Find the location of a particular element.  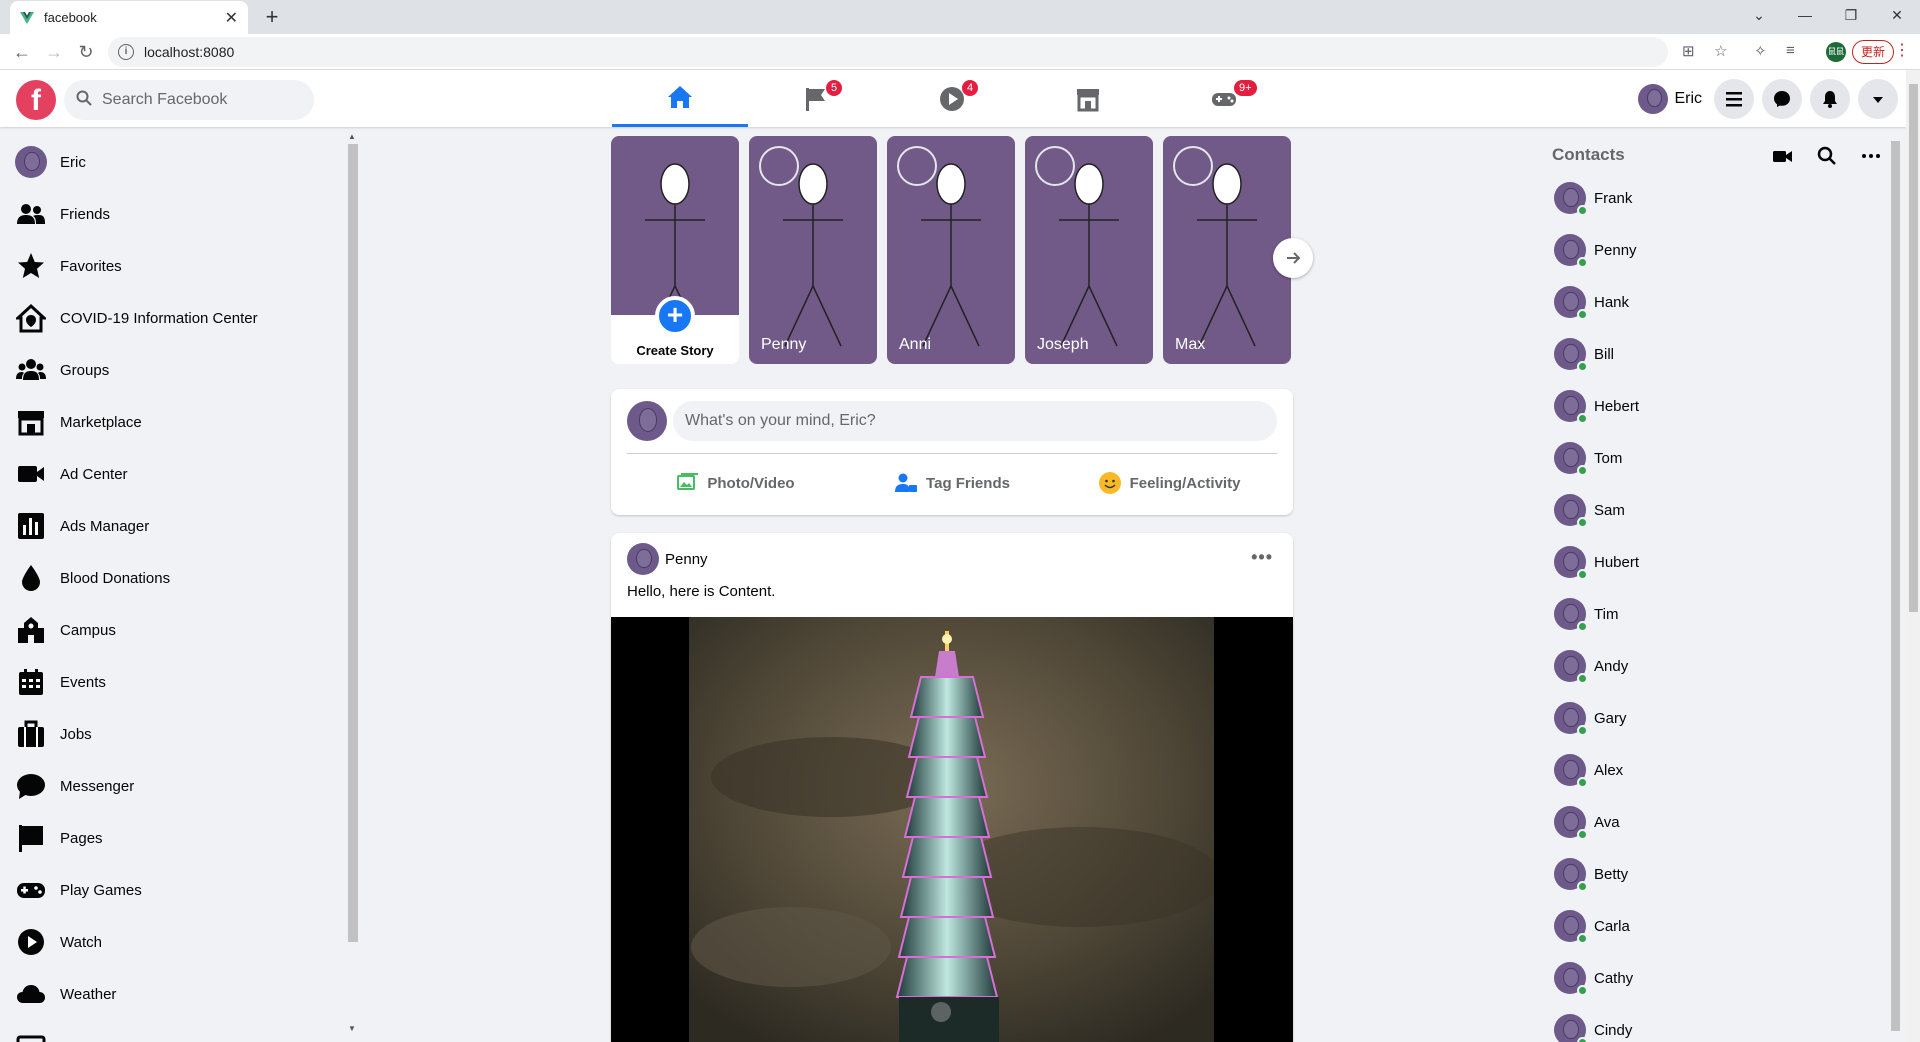

account-button is located at coordinates (1878, 98).